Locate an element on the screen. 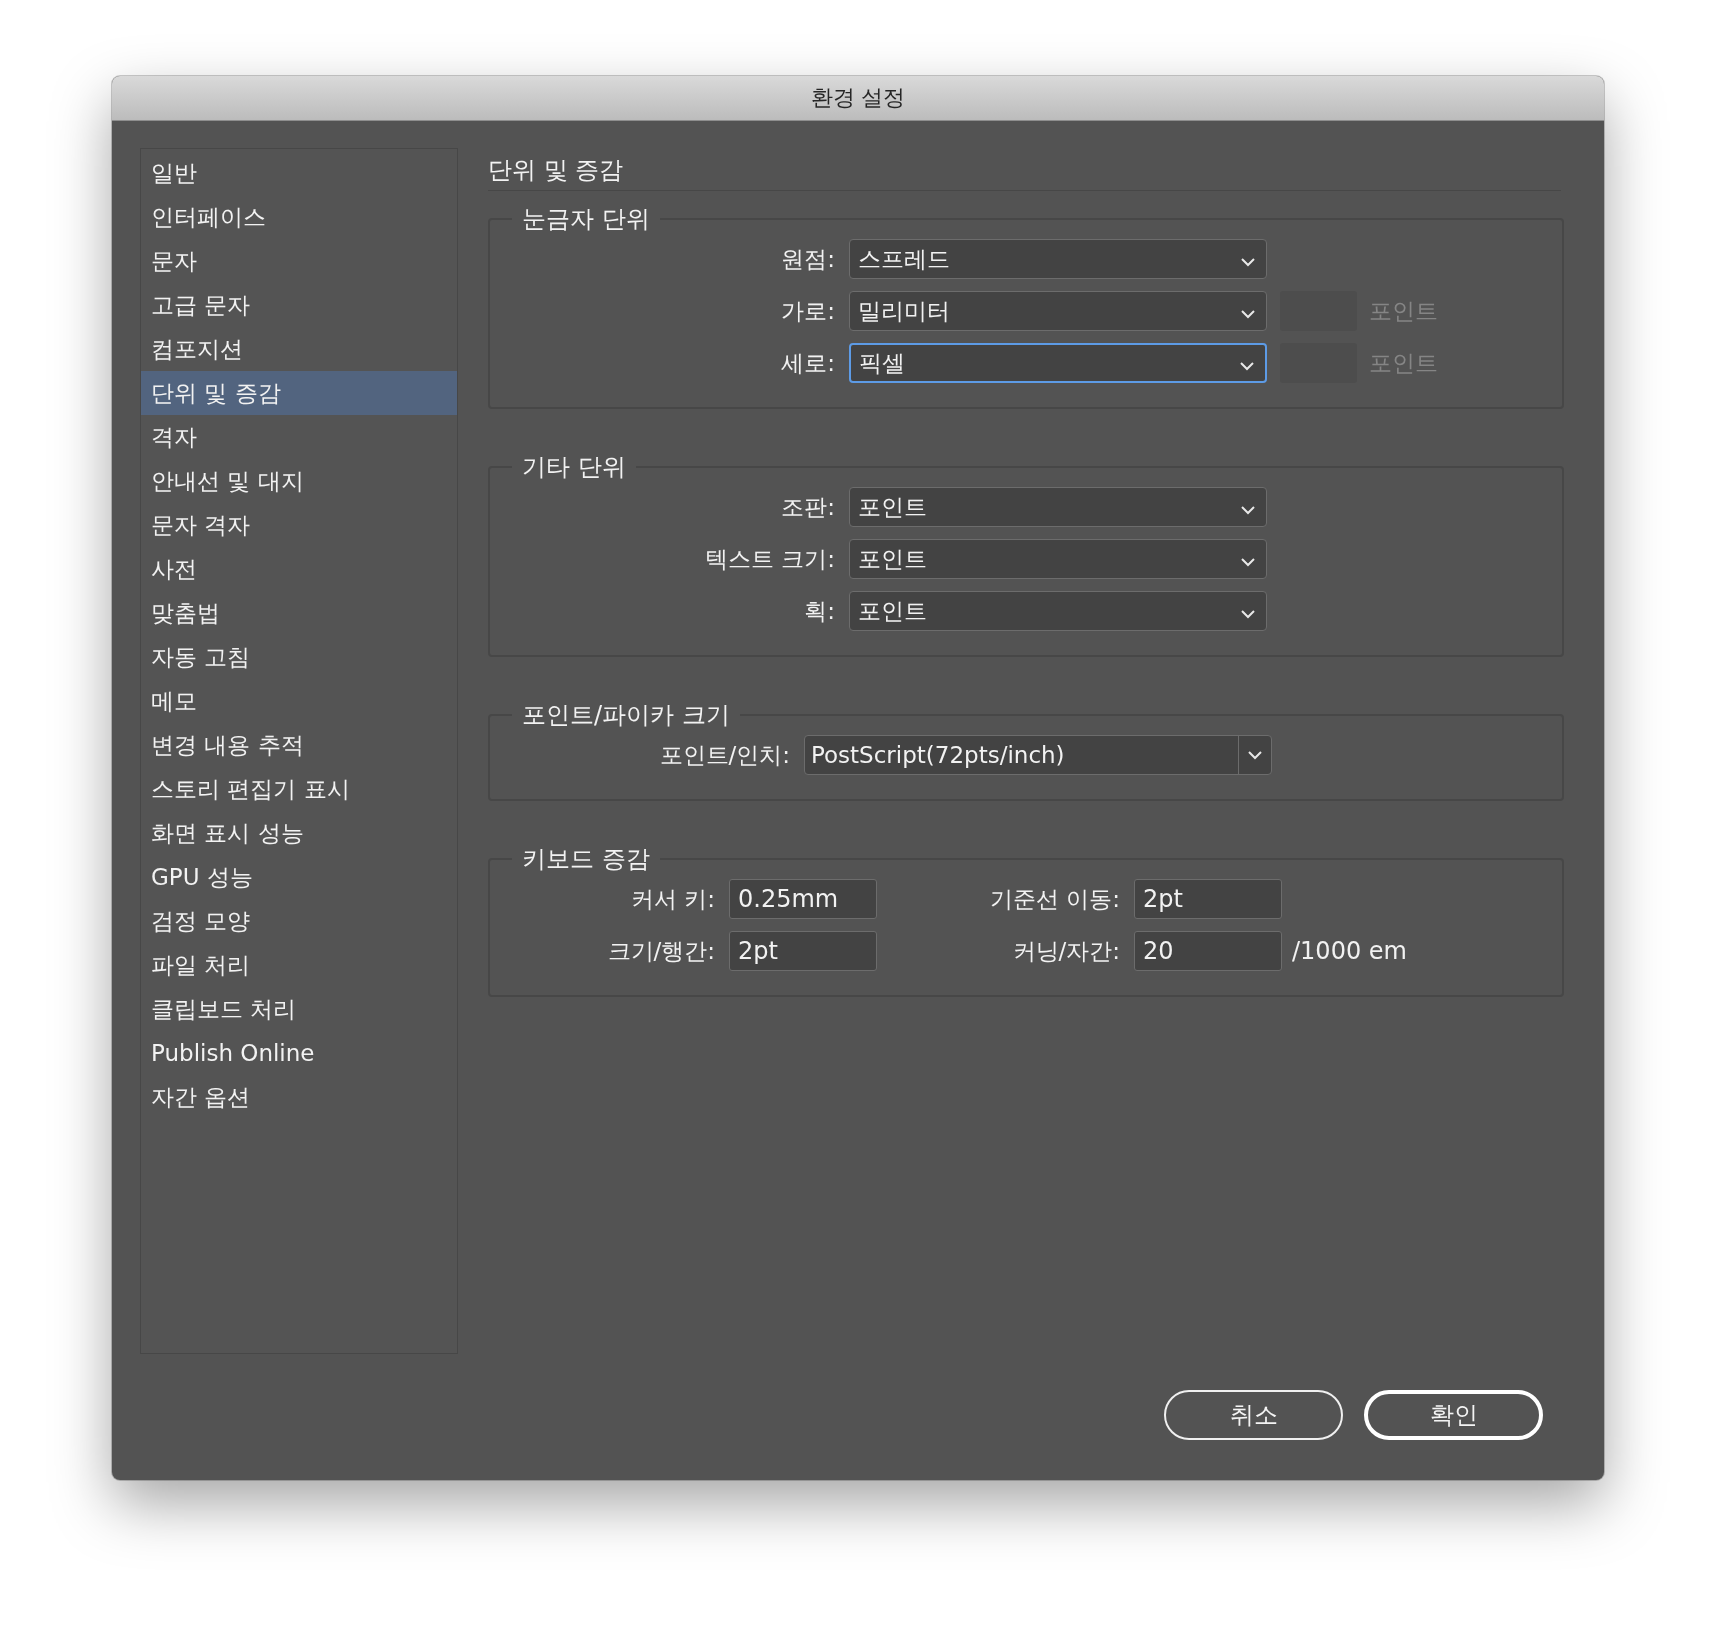  sidebar-item: 화면 표시 성능 is located at coordinates (299, 833).